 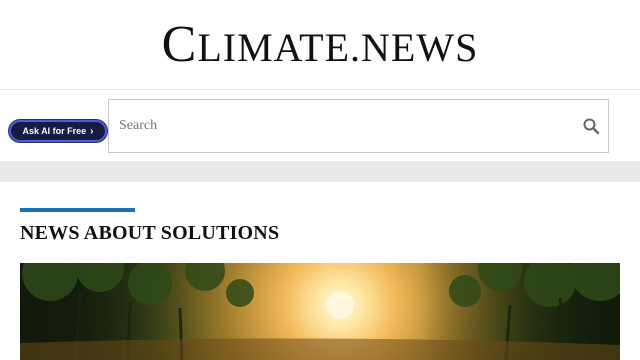 I want to click on search-input, so click(x=339, y=126).